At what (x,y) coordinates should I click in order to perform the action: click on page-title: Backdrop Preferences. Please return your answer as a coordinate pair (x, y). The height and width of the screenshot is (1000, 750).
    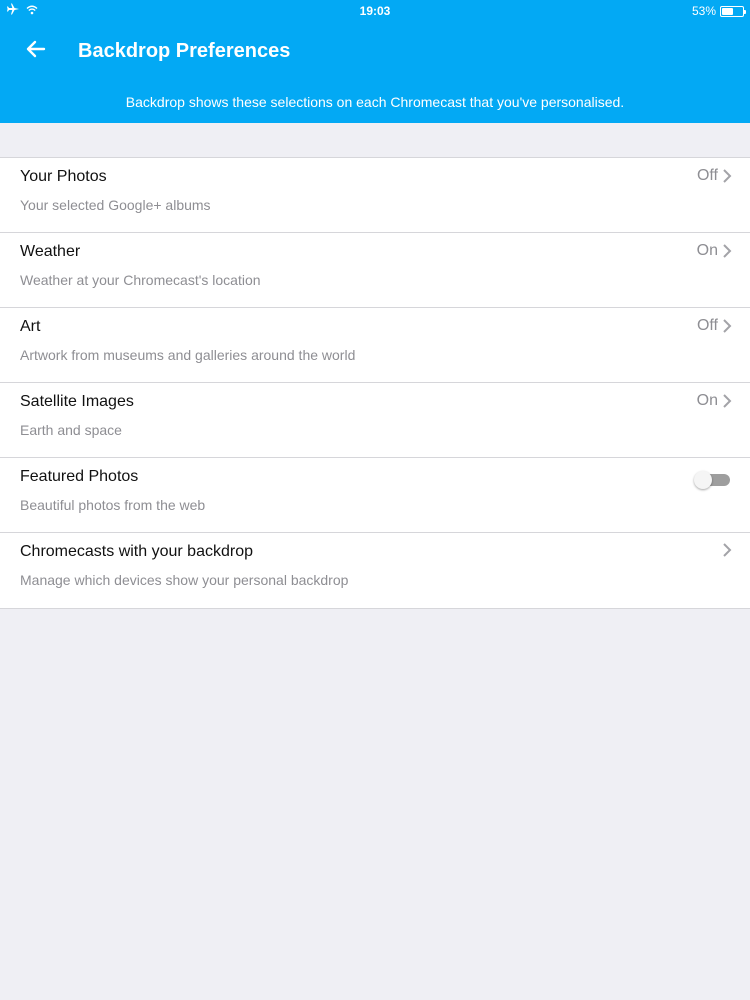
    Looking at the image, I should click on (184, 51).